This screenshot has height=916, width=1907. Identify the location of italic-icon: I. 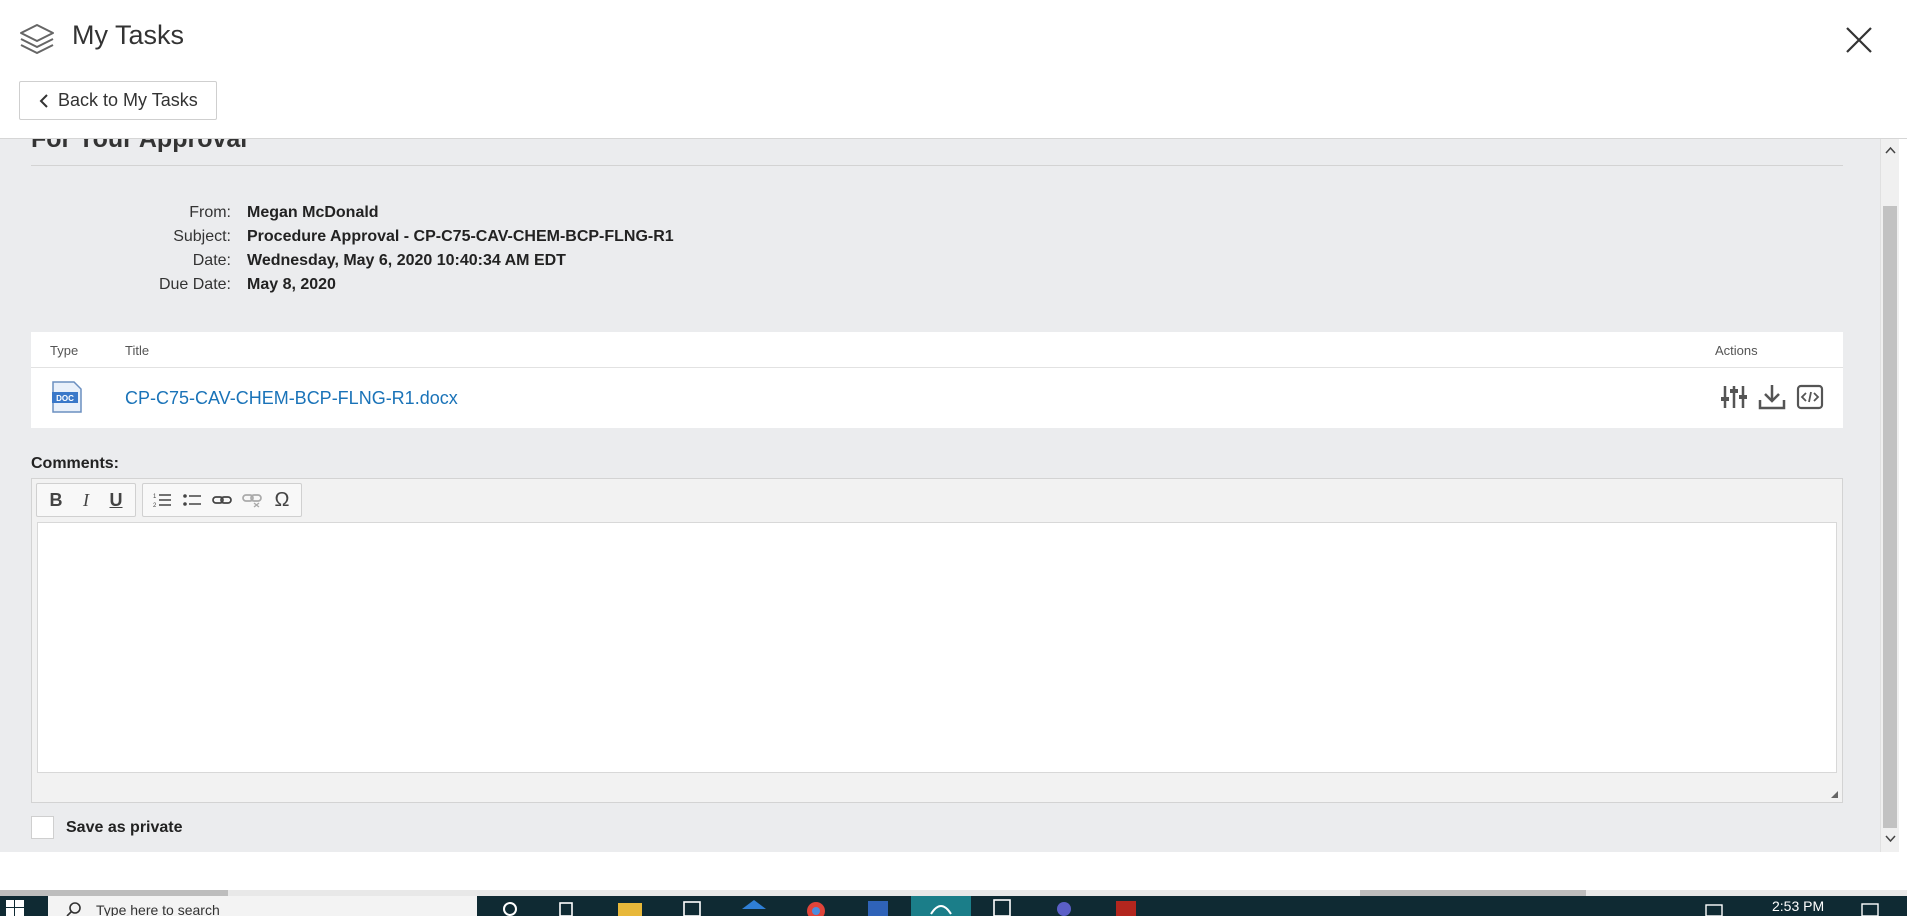
(86, 499).